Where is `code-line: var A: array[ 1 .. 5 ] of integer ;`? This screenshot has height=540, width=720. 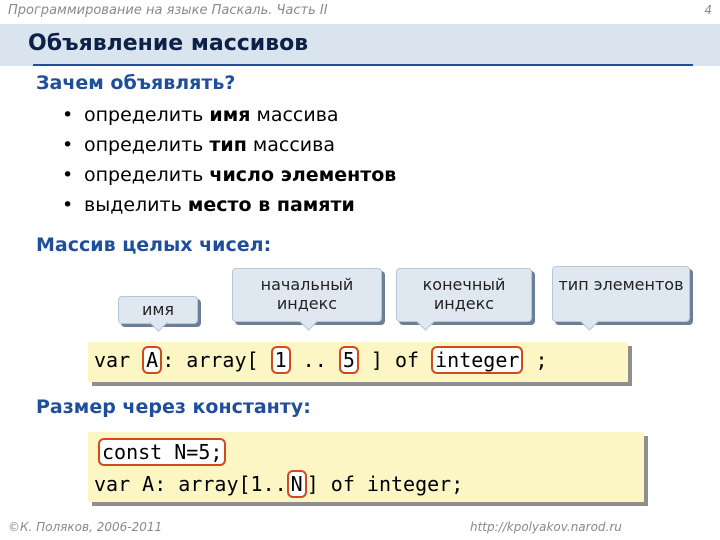
code-line: var A: array[ 1 .. 5 ] of integer ; is located at coordinates (321, 360).